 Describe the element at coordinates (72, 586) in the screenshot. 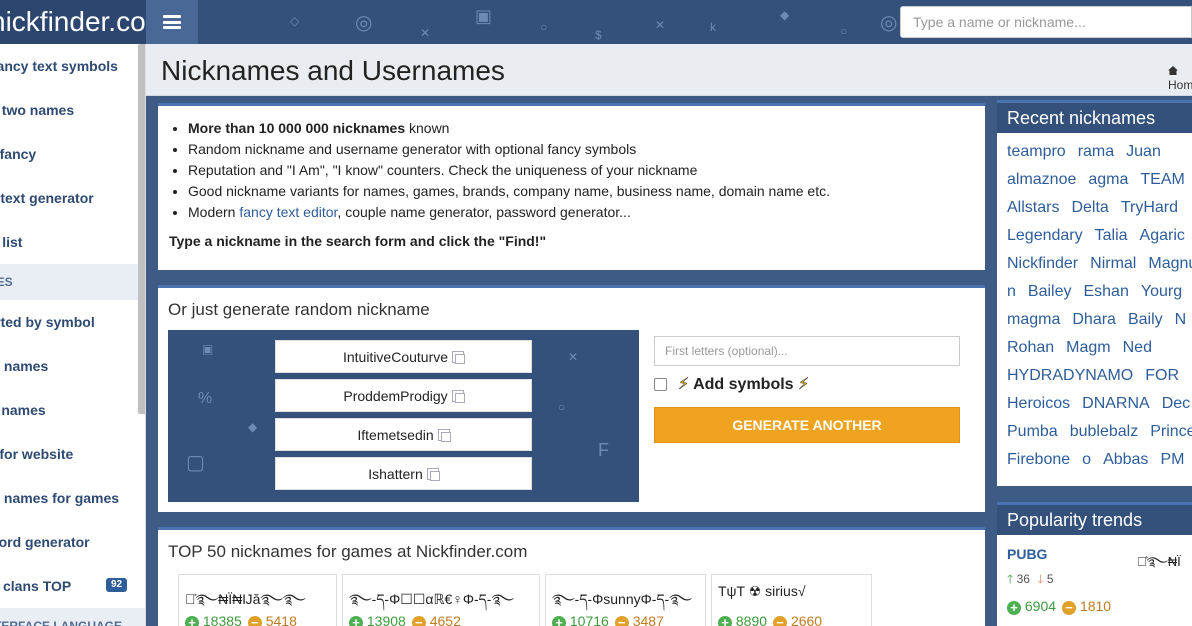

I see `sidebar-item-clans-top: Gaming clans TOP 92` at that location.